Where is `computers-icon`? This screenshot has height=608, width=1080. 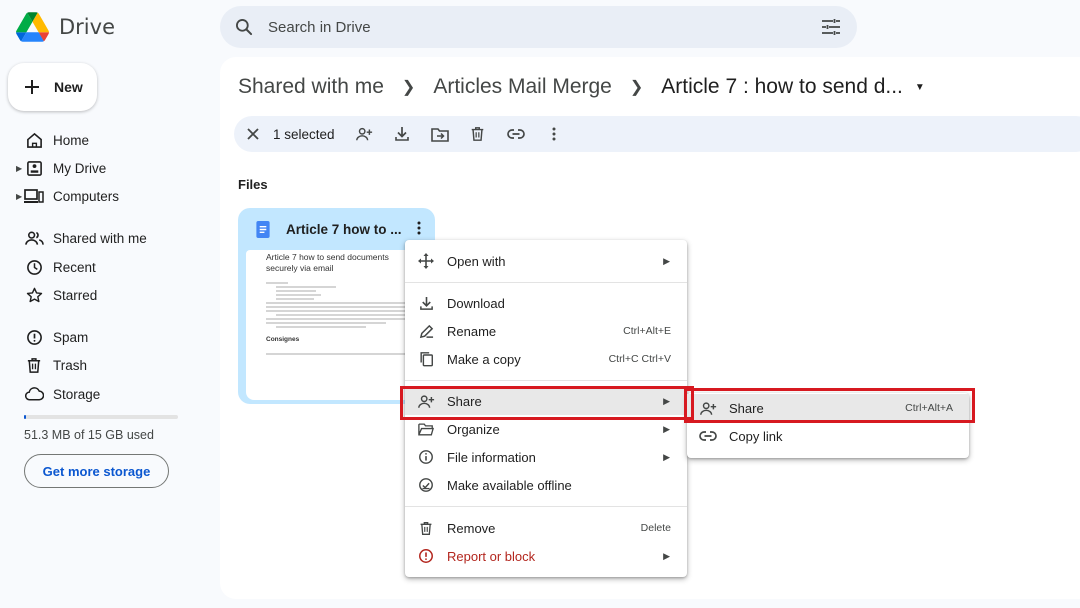
computers-icon is located at coordinates (34, 196).